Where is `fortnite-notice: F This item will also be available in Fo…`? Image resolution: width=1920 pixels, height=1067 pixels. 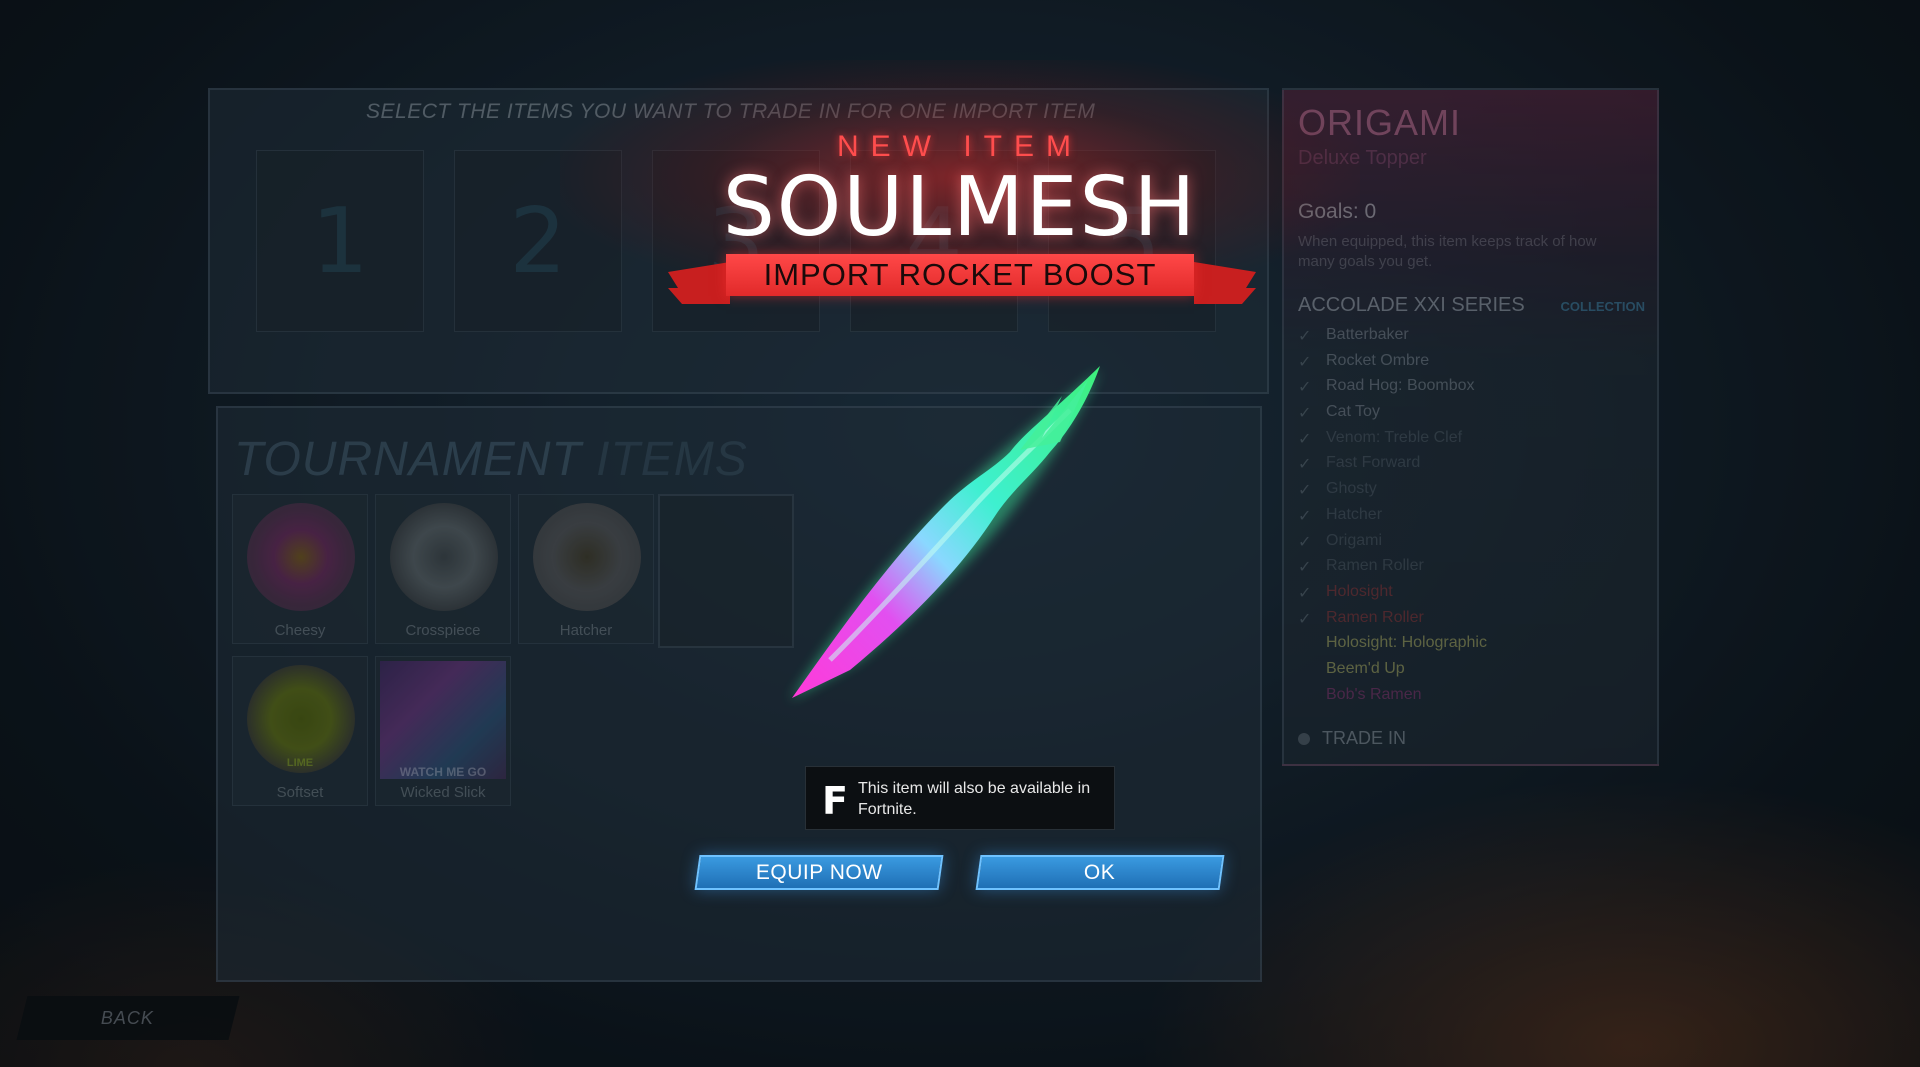
fortnite-notice: F This item will also be available in Fo… is located at coordinates (960, 798).